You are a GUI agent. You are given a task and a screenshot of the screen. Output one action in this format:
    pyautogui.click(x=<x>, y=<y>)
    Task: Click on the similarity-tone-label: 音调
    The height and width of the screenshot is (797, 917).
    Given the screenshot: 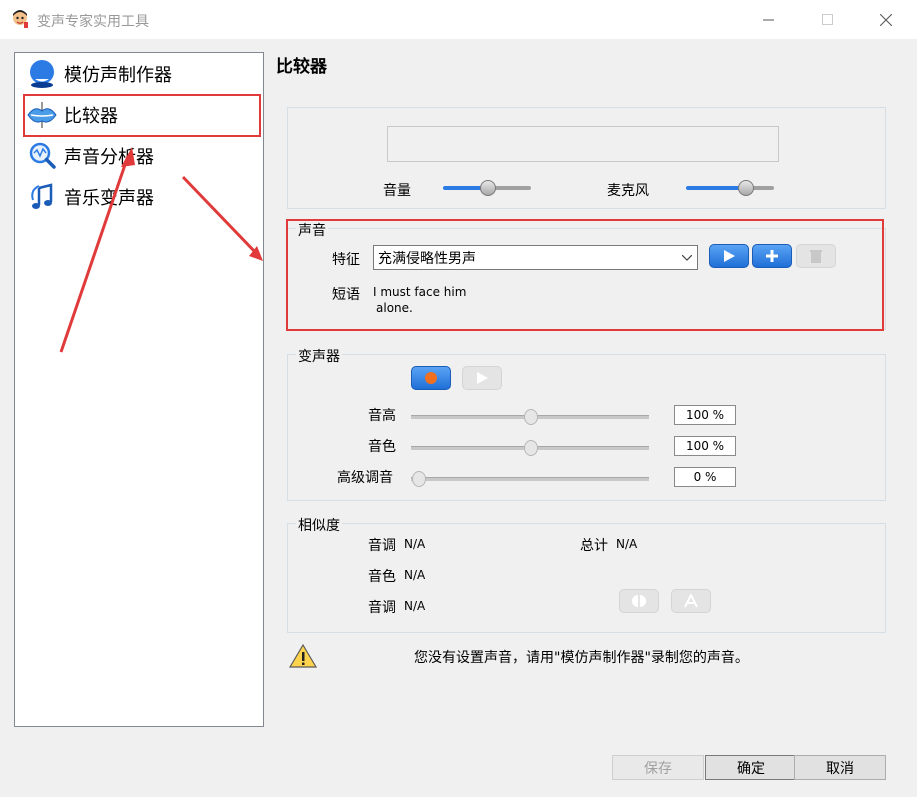 What is the action you would take?
    pyautogui.click(x=382, y=546)
    